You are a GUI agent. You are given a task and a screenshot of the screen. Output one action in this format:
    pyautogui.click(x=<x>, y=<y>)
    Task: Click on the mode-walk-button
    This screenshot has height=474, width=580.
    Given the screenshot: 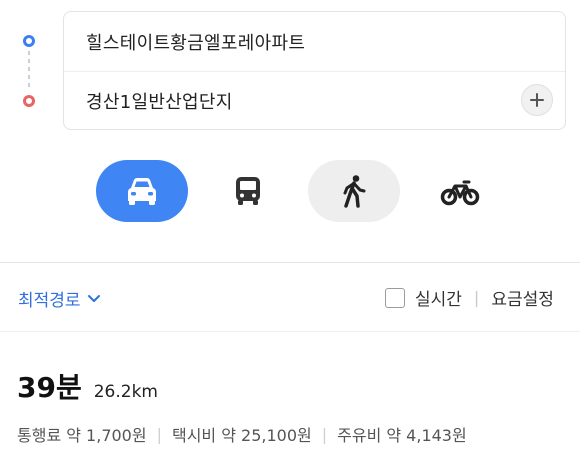 What is the action you would take?
    pyautogui.click(x=354, y=191)
    